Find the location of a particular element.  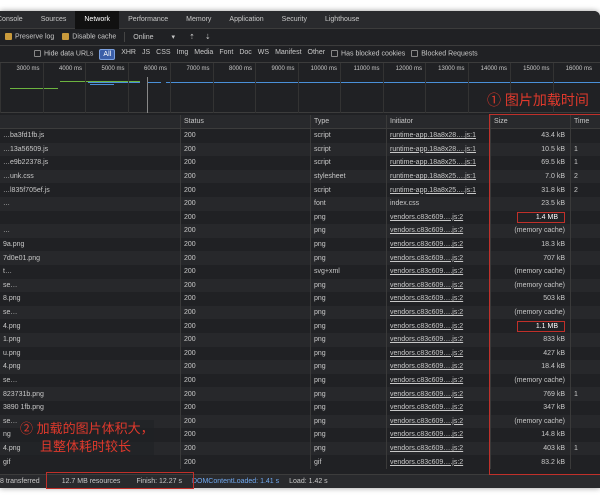

blocked-requests-checkbox: Blocked Requests is located at coordinates (444, 54).